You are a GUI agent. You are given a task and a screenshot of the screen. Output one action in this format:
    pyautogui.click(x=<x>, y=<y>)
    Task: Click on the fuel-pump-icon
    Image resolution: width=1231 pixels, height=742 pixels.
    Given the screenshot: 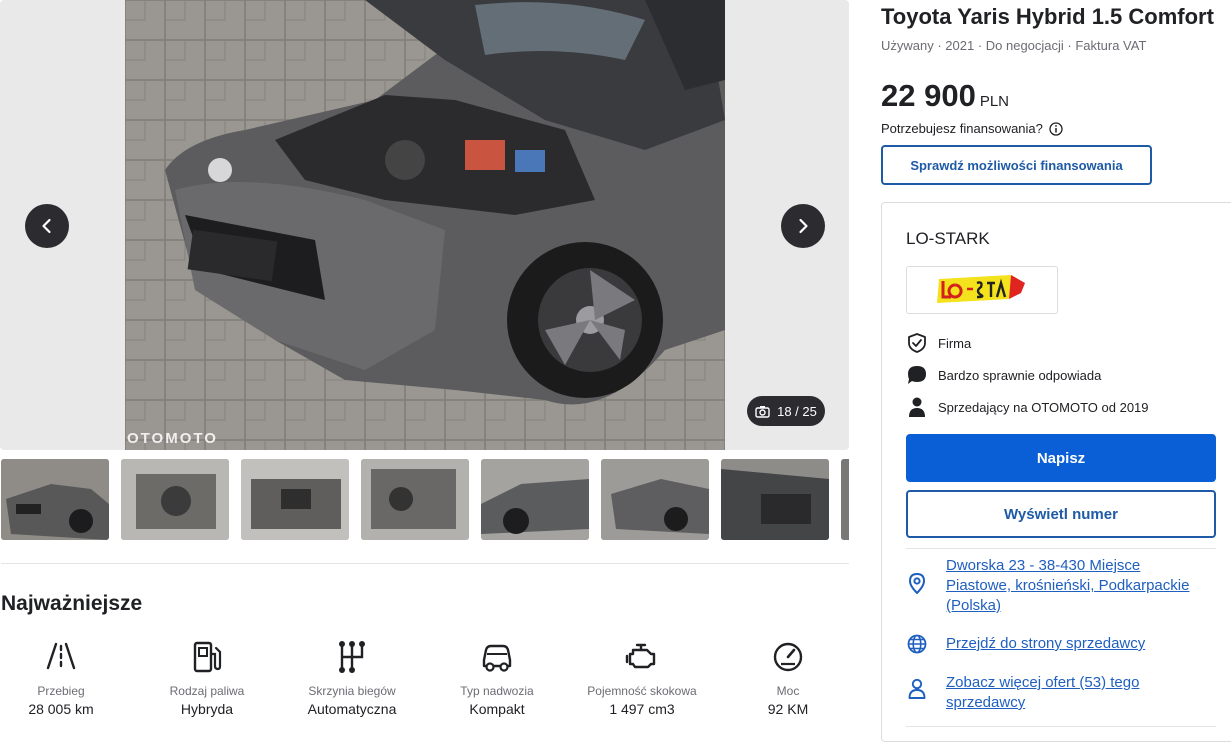 What is the action you would take?
    pyautogui.click(x=207, y=657)
    